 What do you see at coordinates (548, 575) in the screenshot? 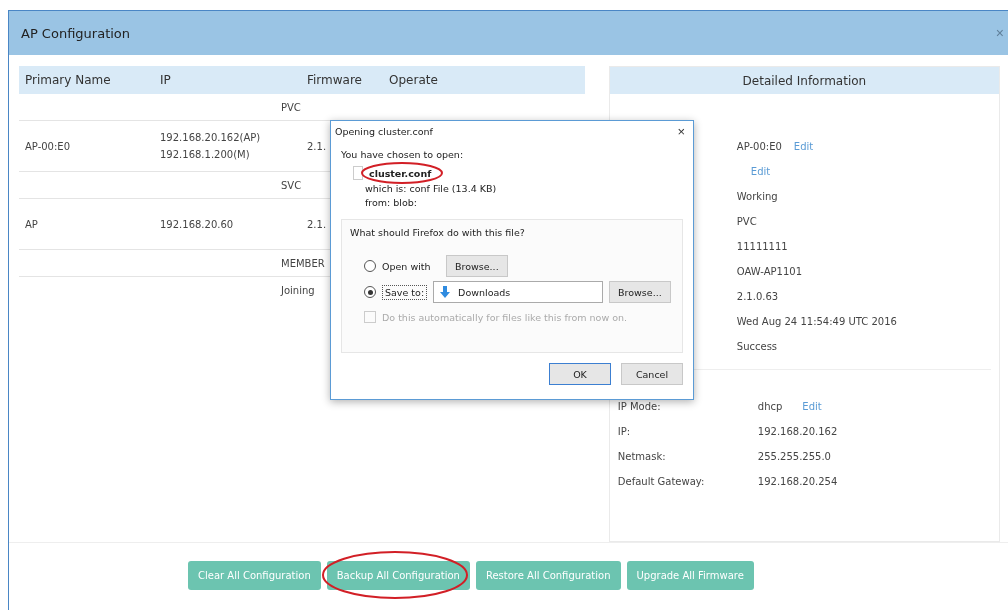
I see `action-button: Restore All Configuration` at bounding box center [548, 575].